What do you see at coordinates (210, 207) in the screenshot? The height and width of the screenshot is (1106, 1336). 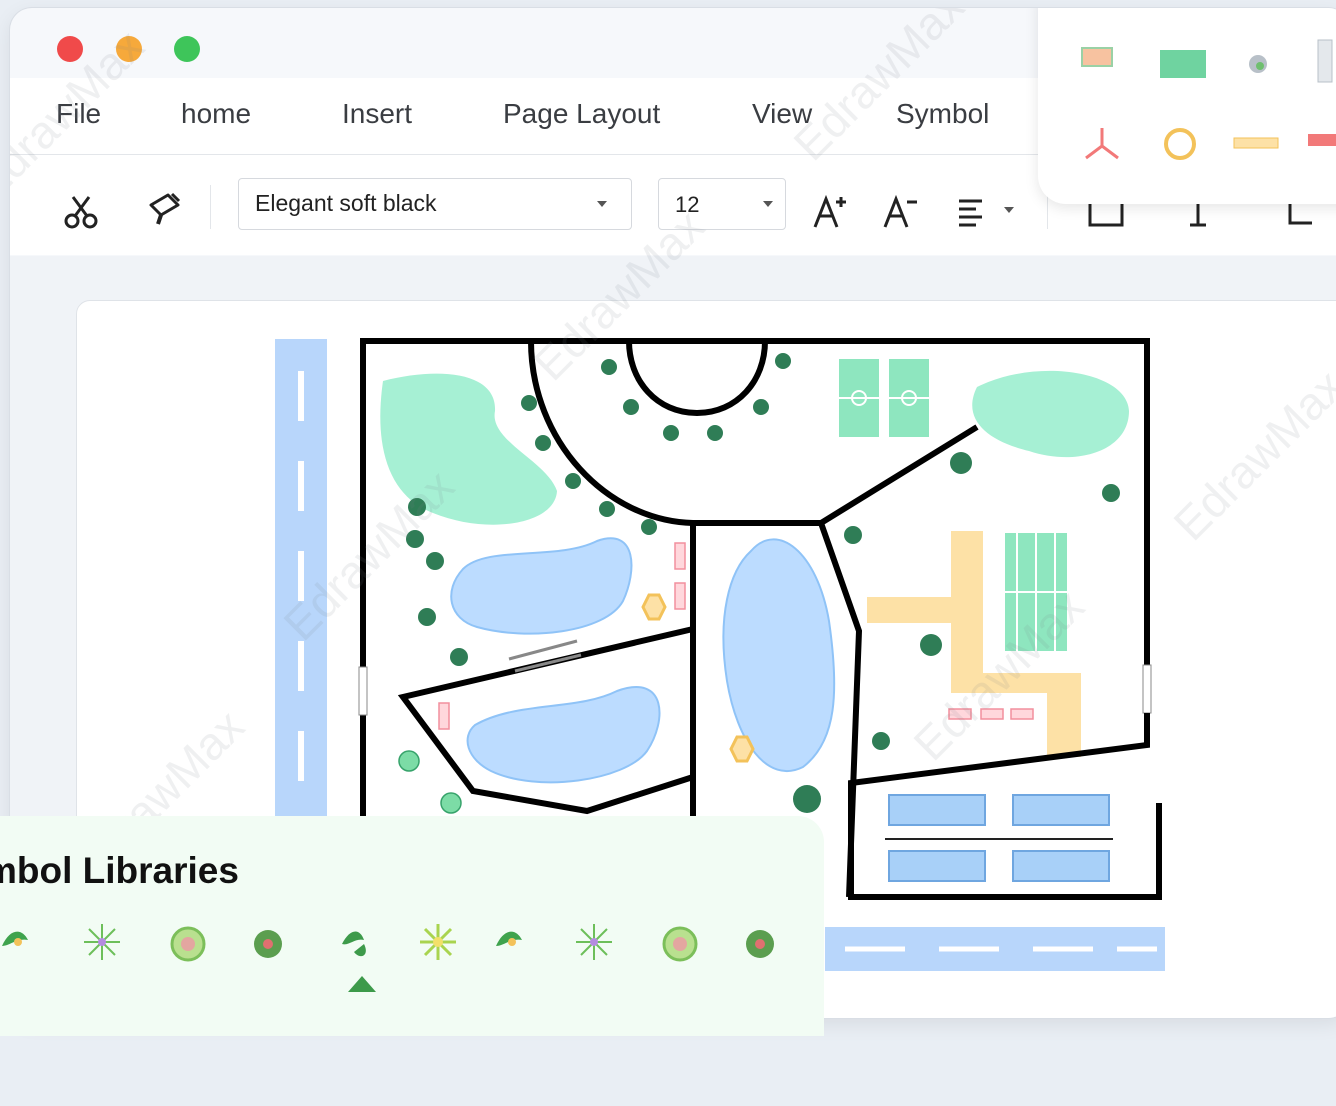 I see `toolbar-separator` at bounding box center [210, 207].